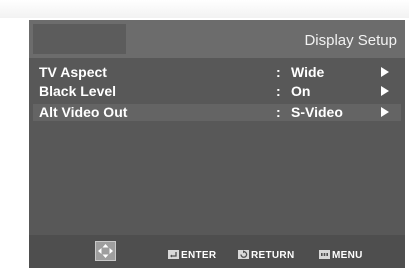 The width and height of the screenshot is (409, 272). I want to click on menu-hint: MENU, so click(341, 253).